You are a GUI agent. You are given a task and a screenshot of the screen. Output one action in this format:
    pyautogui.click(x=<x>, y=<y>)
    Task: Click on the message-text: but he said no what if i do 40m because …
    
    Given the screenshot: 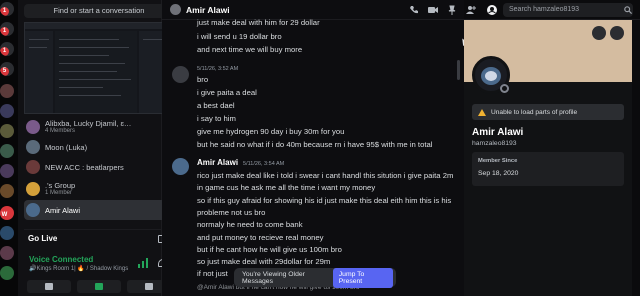 What is the action you would take?
    pyautogui.click(x=315, y=144)
    